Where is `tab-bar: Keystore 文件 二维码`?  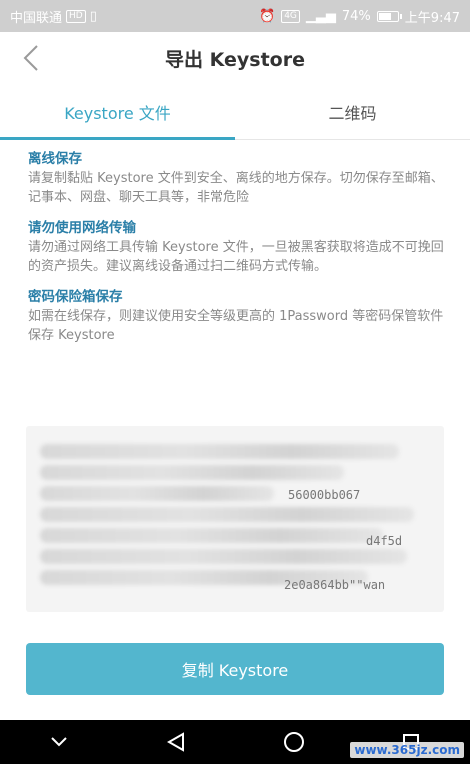
tab-bar: Keystore 文件 二维码 is located at coordinates (235, 112).